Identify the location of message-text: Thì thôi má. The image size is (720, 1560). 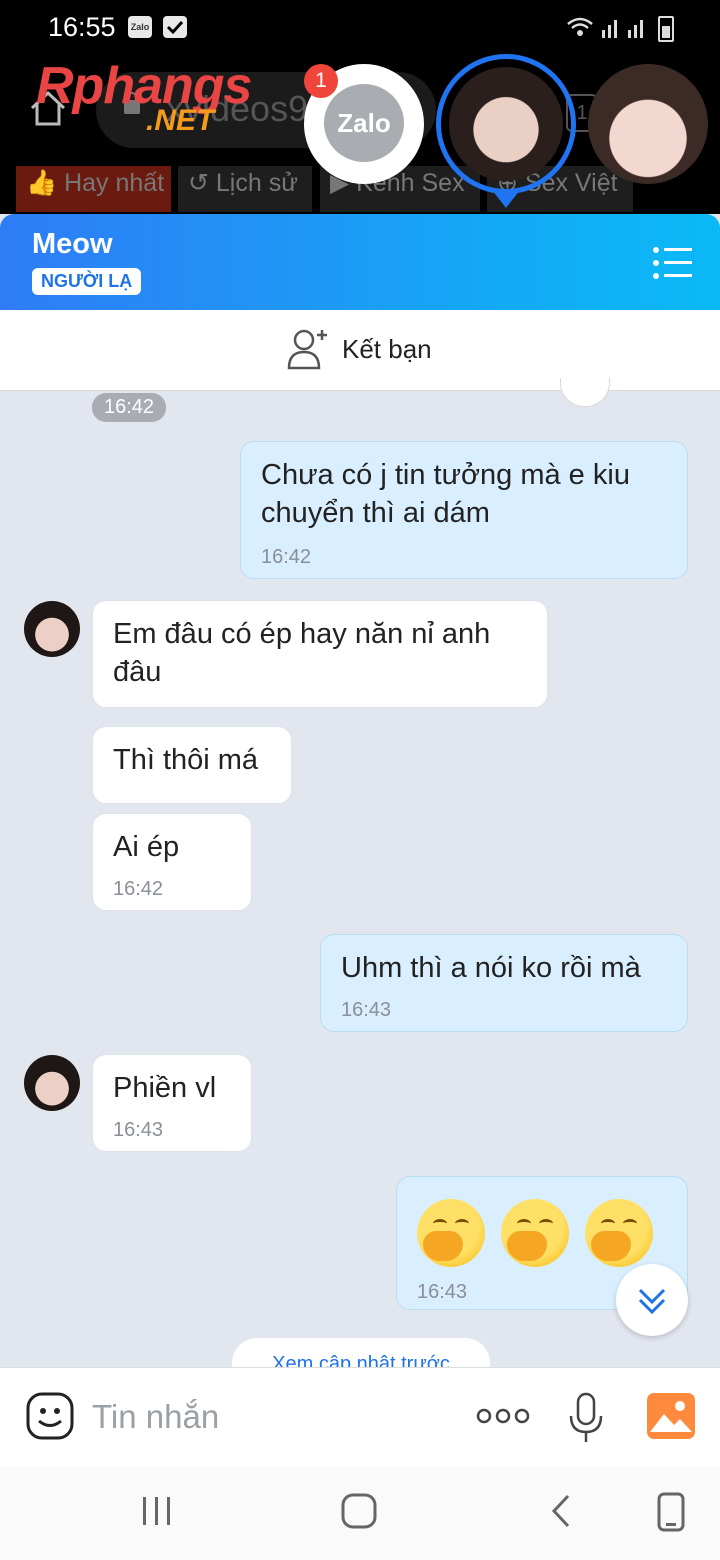
(186, 760).